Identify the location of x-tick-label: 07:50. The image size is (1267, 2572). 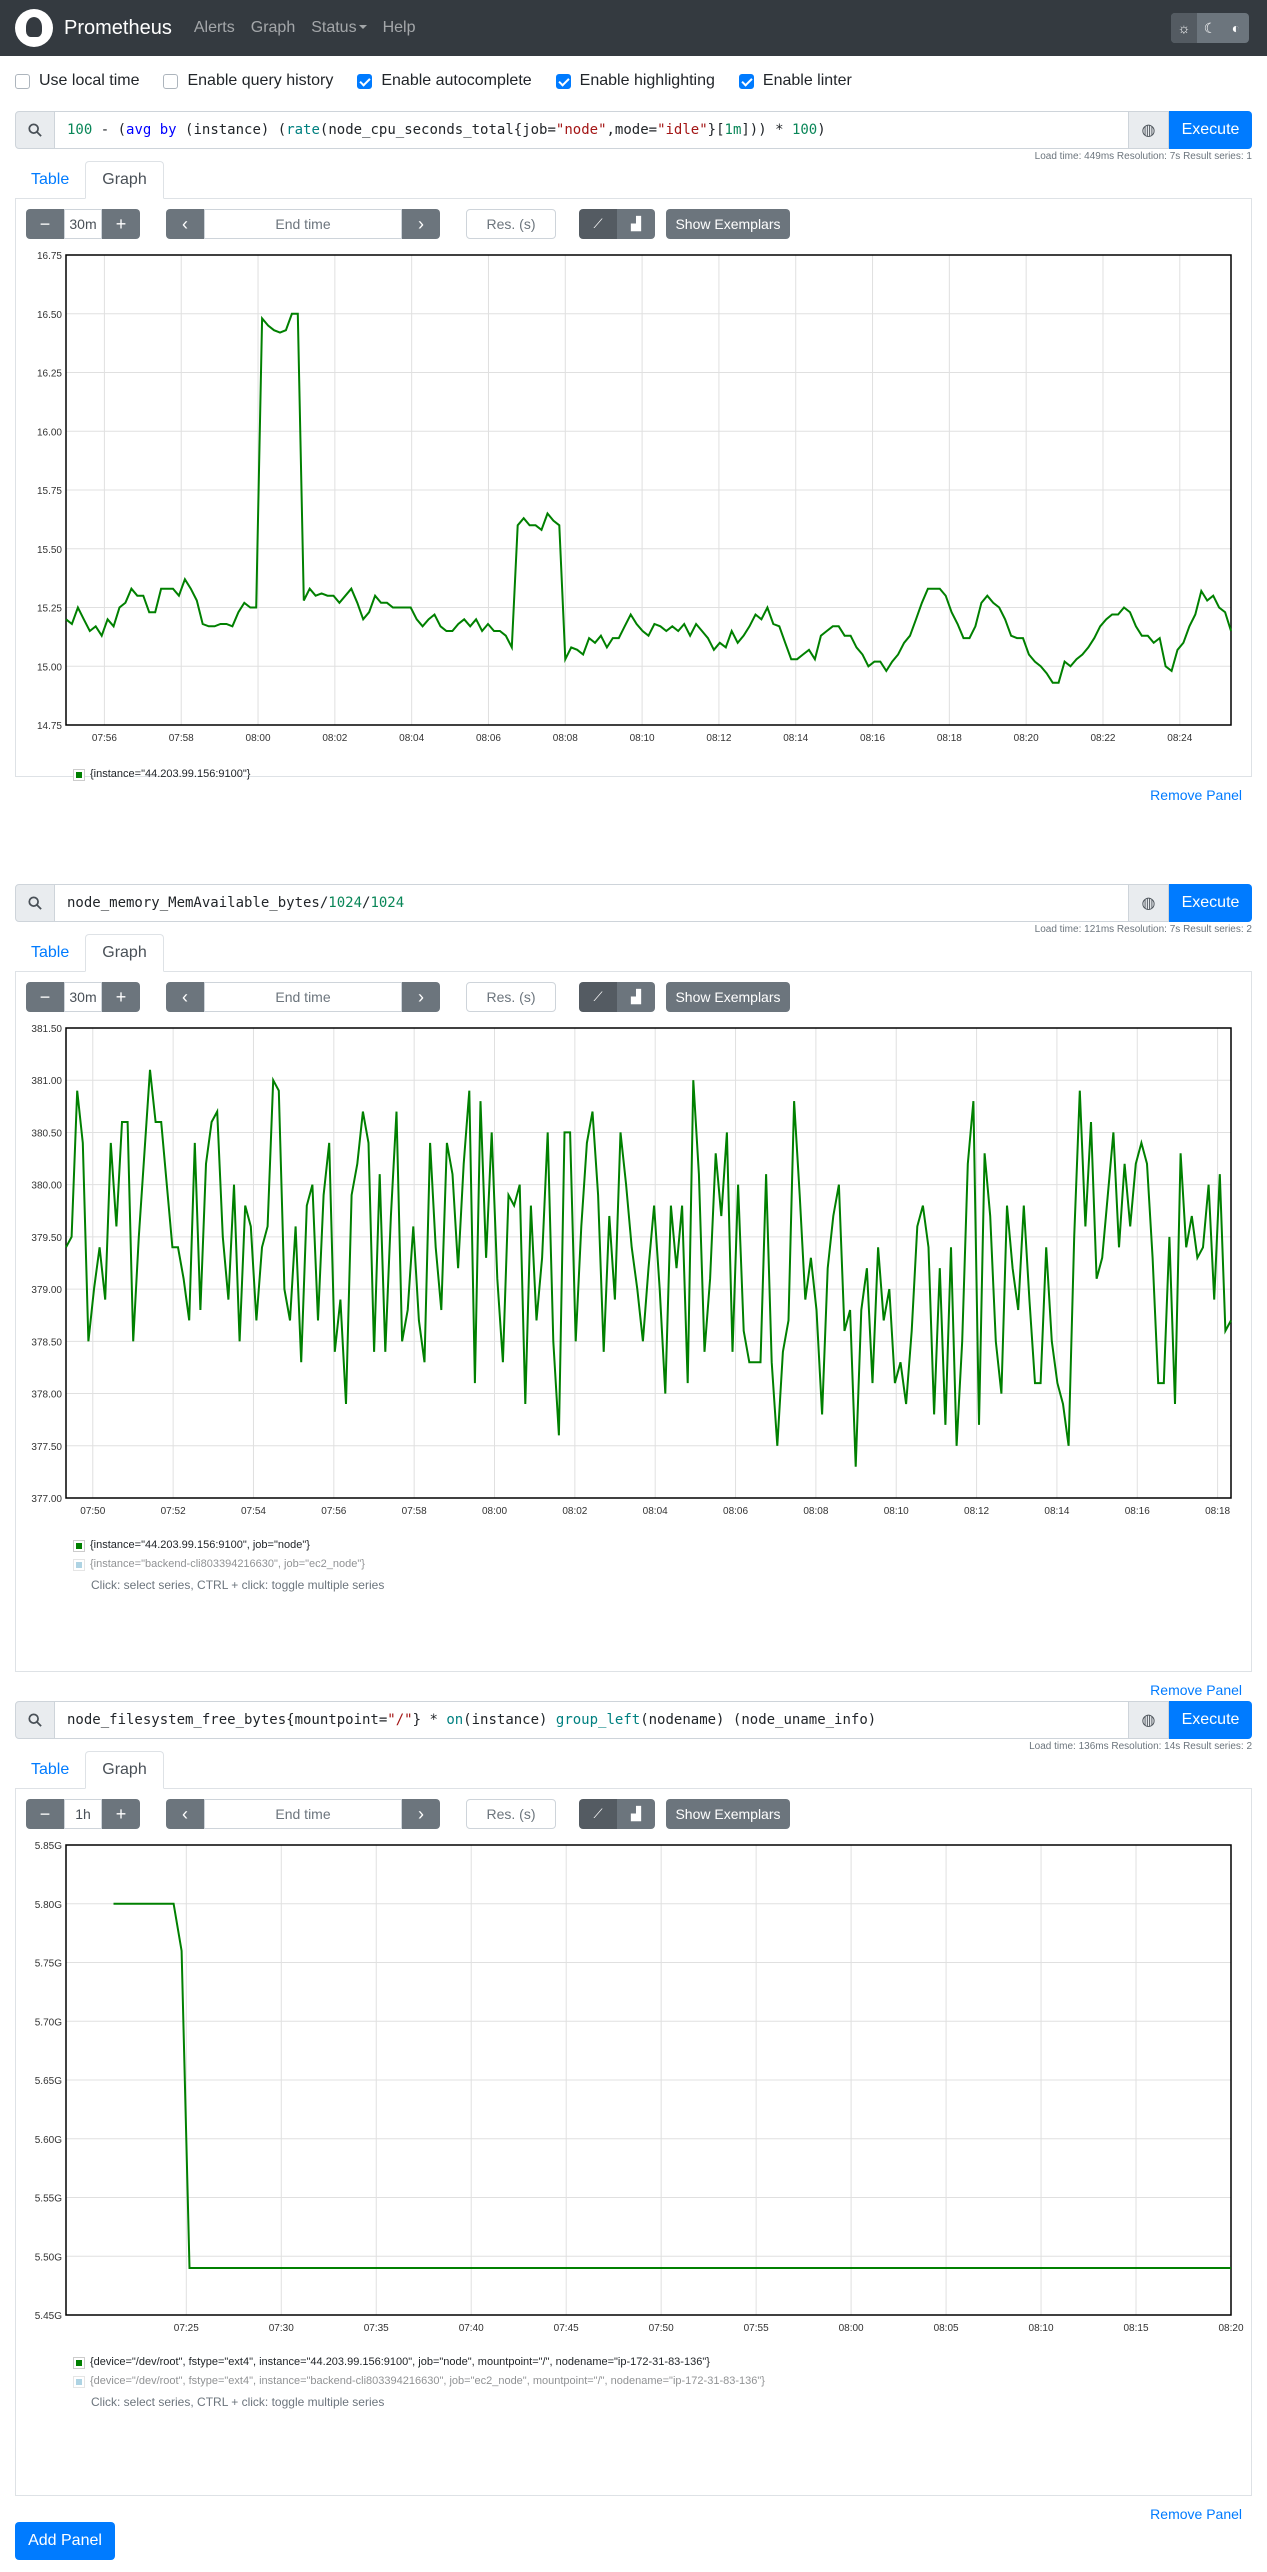
(661, 2328).